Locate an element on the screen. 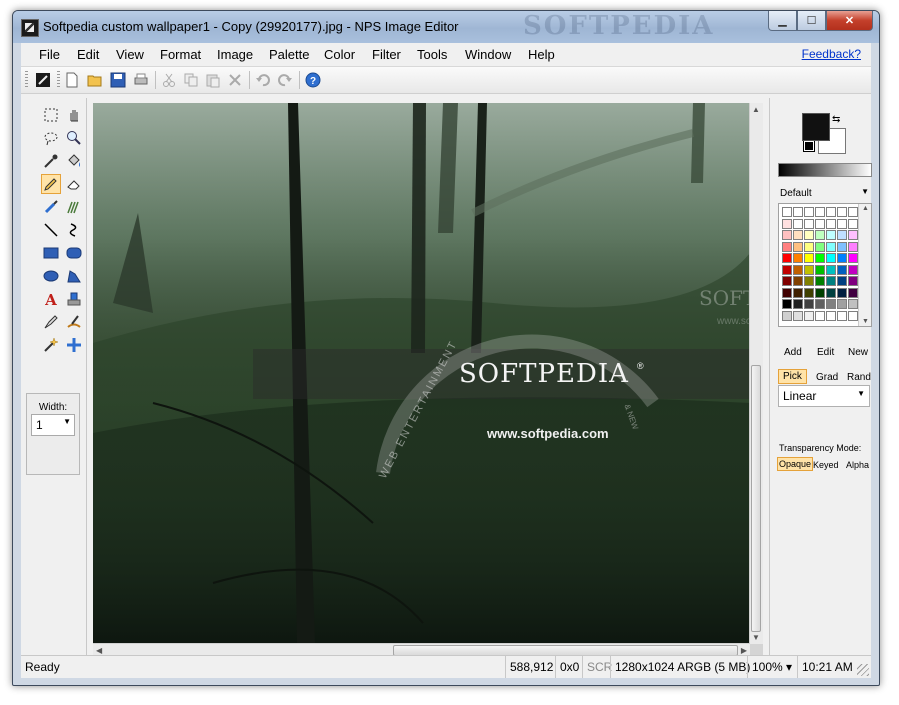 The image size is (899, 705). gradient-grad-button: Grad is located at coordinates (827, 377).